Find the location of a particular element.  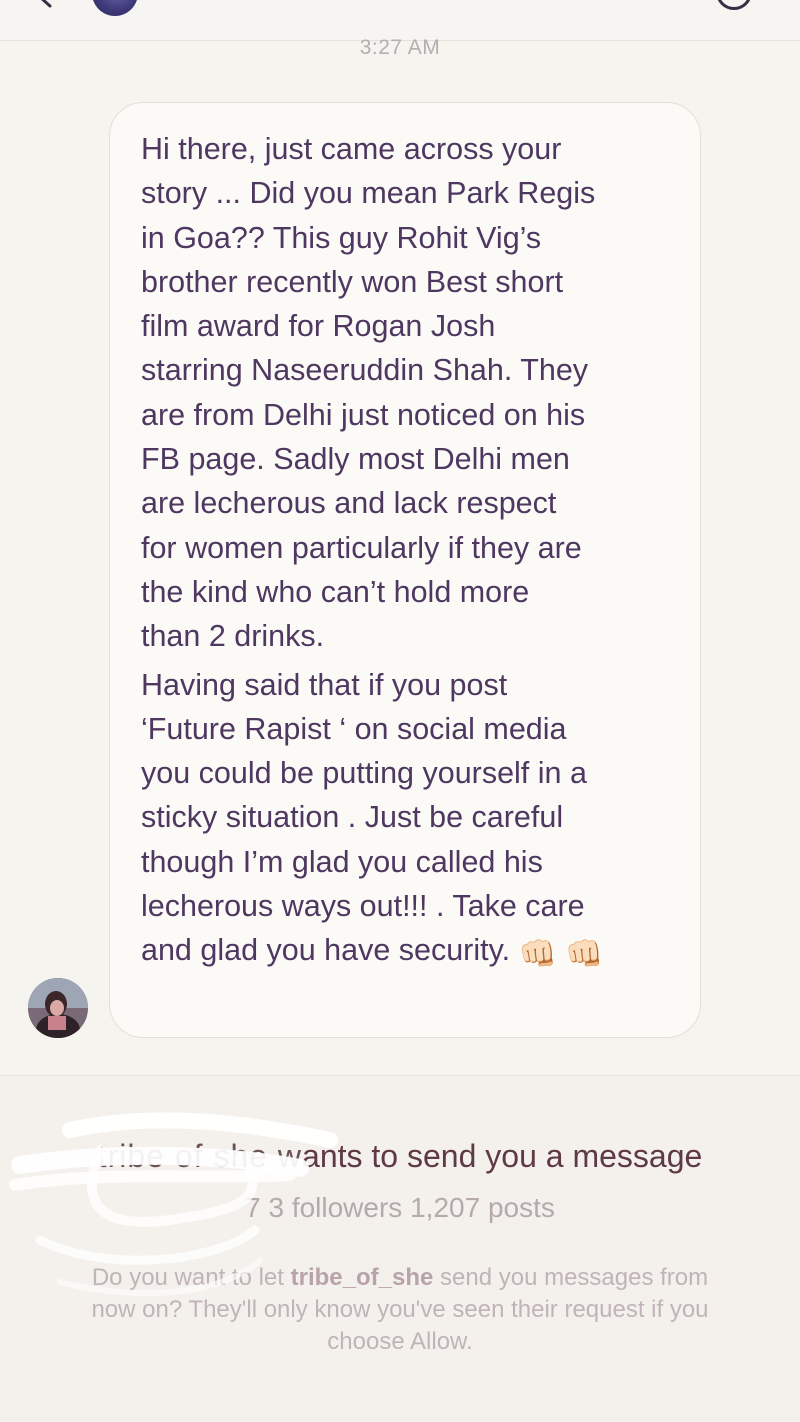

sender-avatar-image is located at coordinates (58, 1008).